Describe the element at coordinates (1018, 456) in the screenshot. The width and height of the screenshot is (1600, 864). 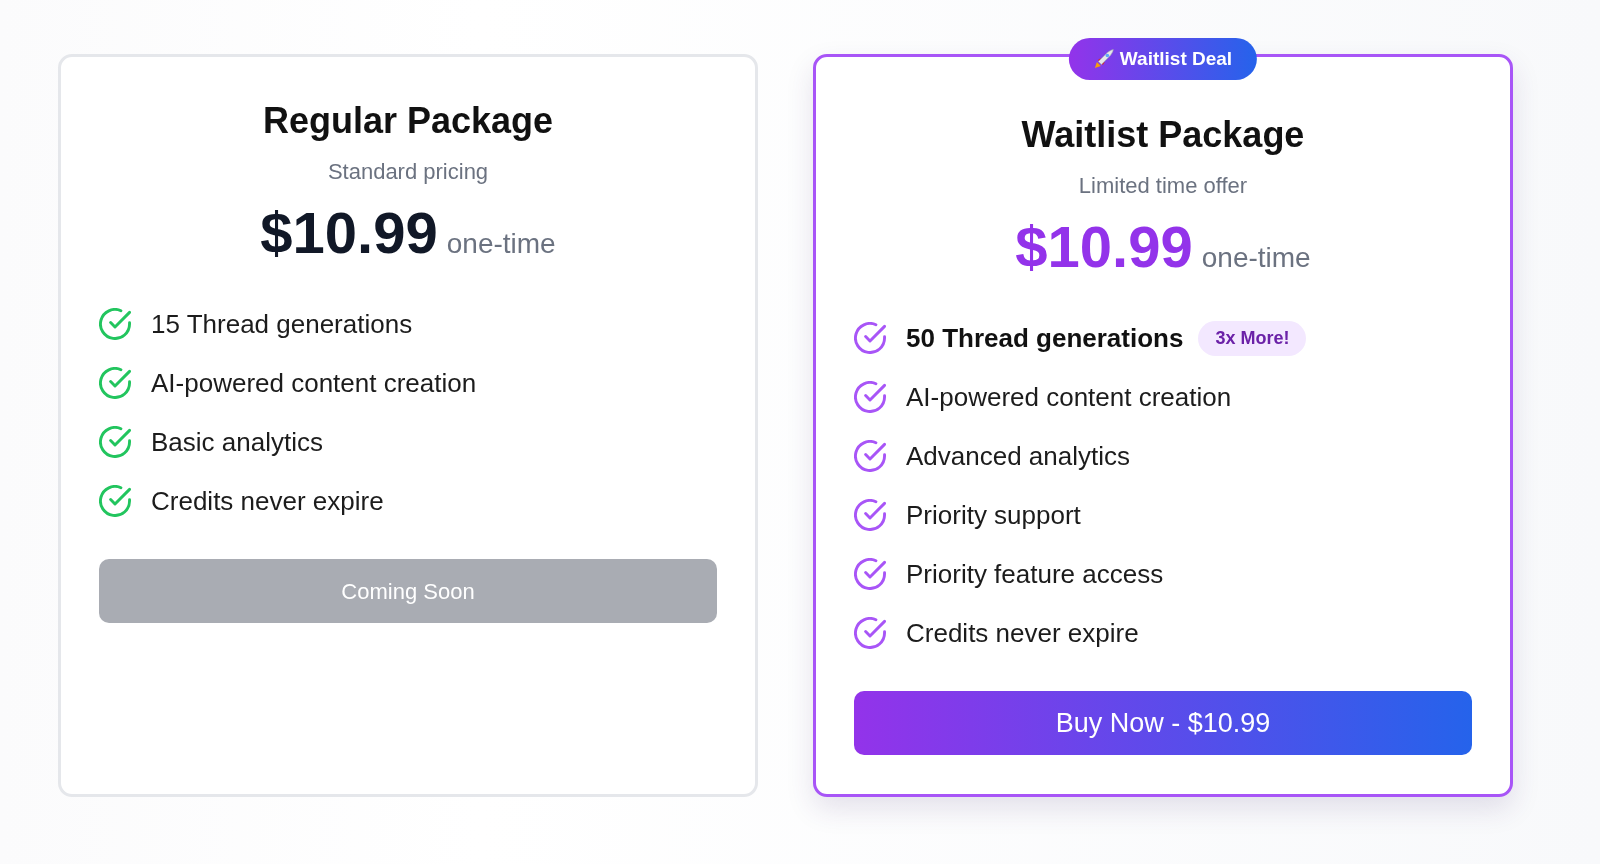
I see `feature-text: Advanced analytics` at that location.